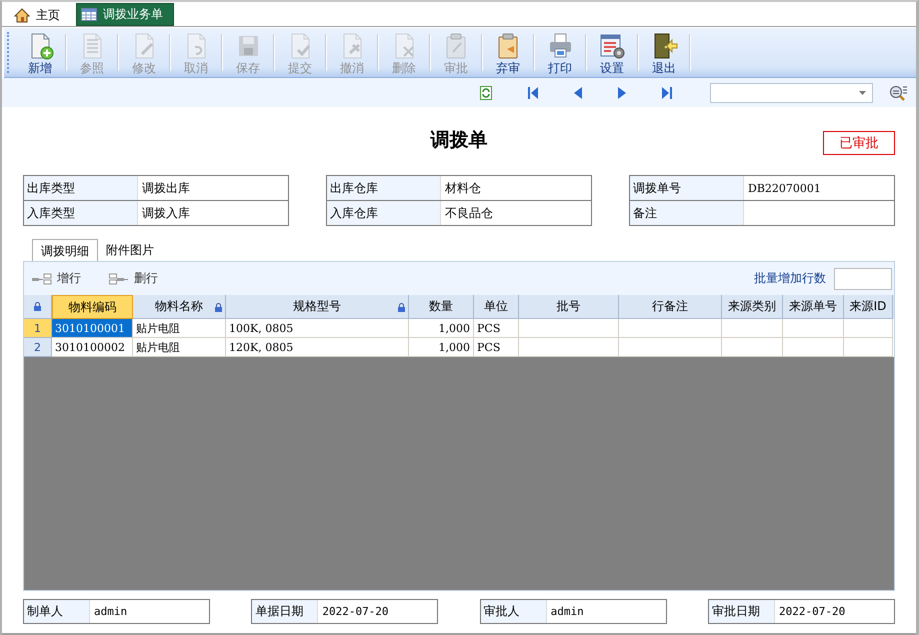  Describe the element at coordinates (119, 278) in the screenshot. I see `delete-row-icon` at that location.